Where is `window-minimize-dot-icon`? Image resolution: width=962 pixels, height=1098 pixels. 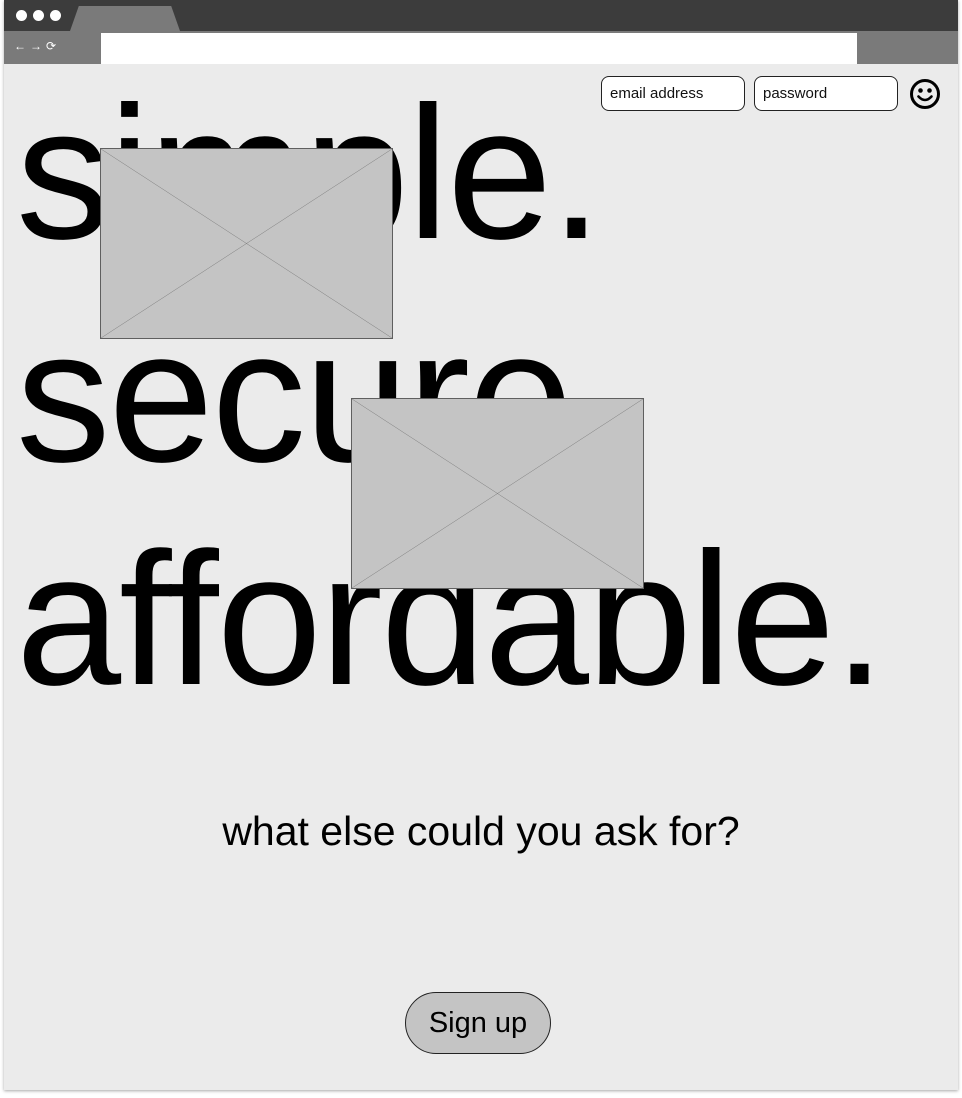 window-minimize-dot-icon is located at coordinates (38, 15).